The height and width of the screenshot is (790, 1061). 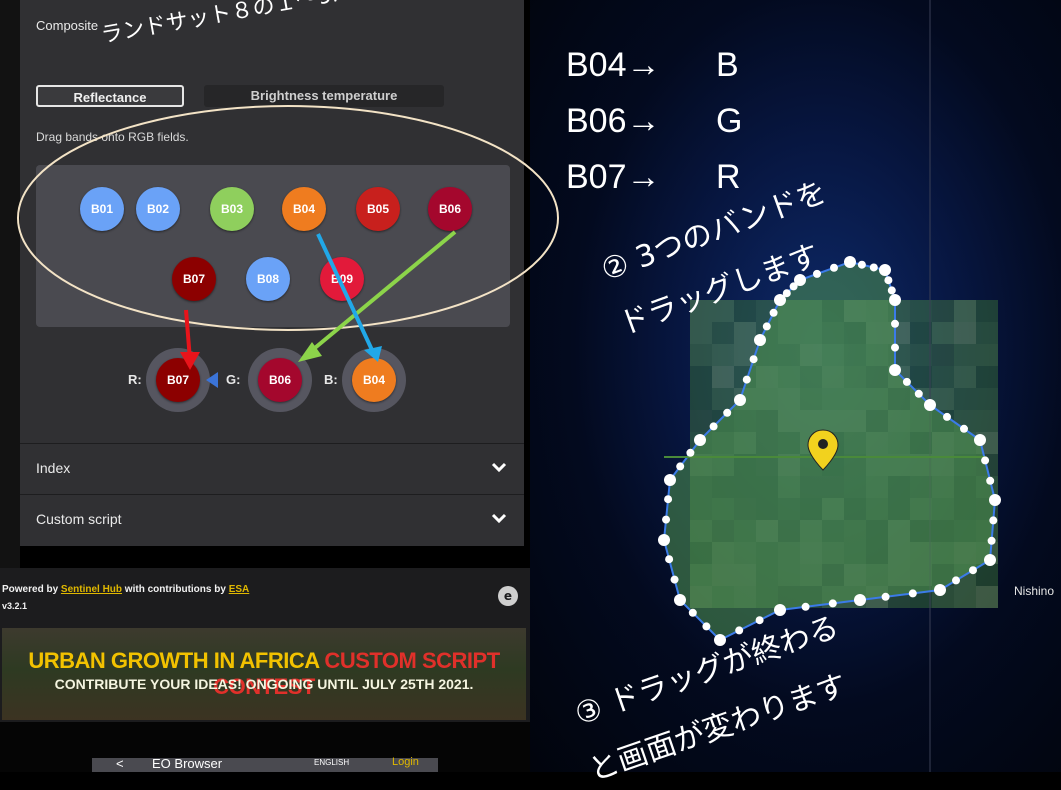 I want to click on mapping-row: B06→ G, so click(x=654, y=121).